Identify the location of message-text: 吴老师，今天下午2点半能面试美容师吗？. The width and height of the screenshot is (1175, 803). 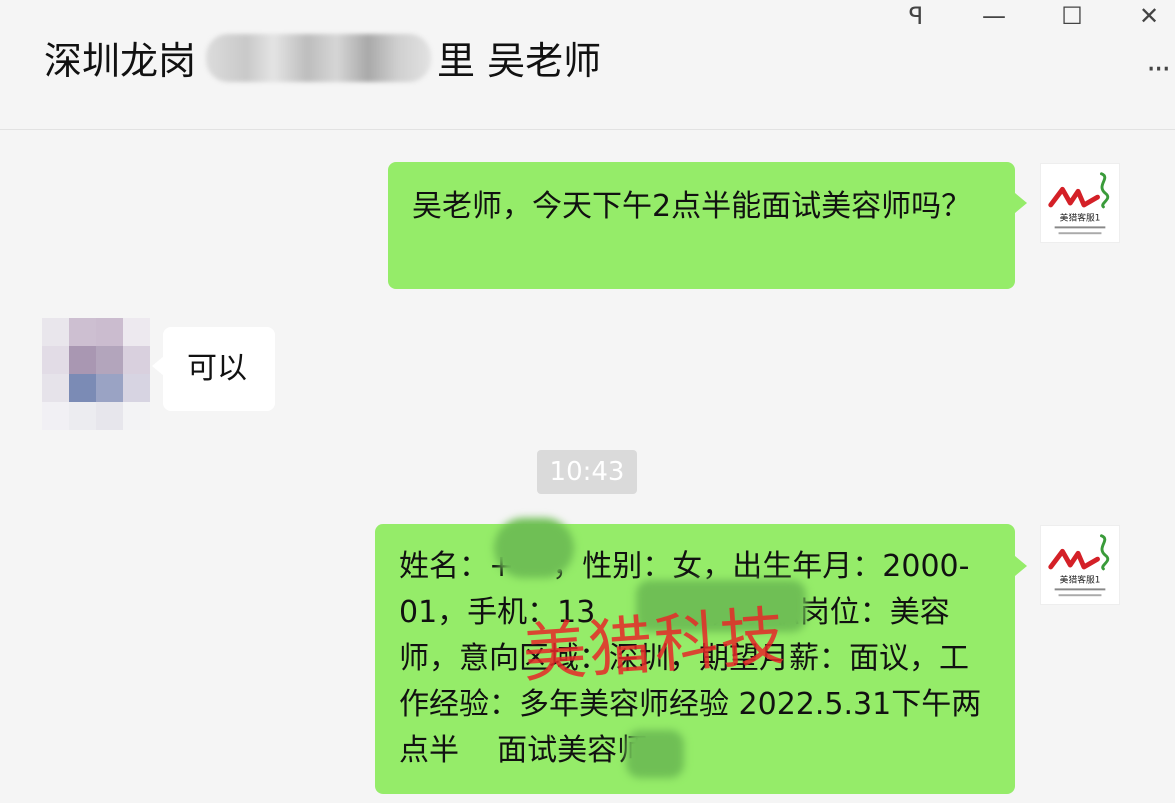
(692, 206).